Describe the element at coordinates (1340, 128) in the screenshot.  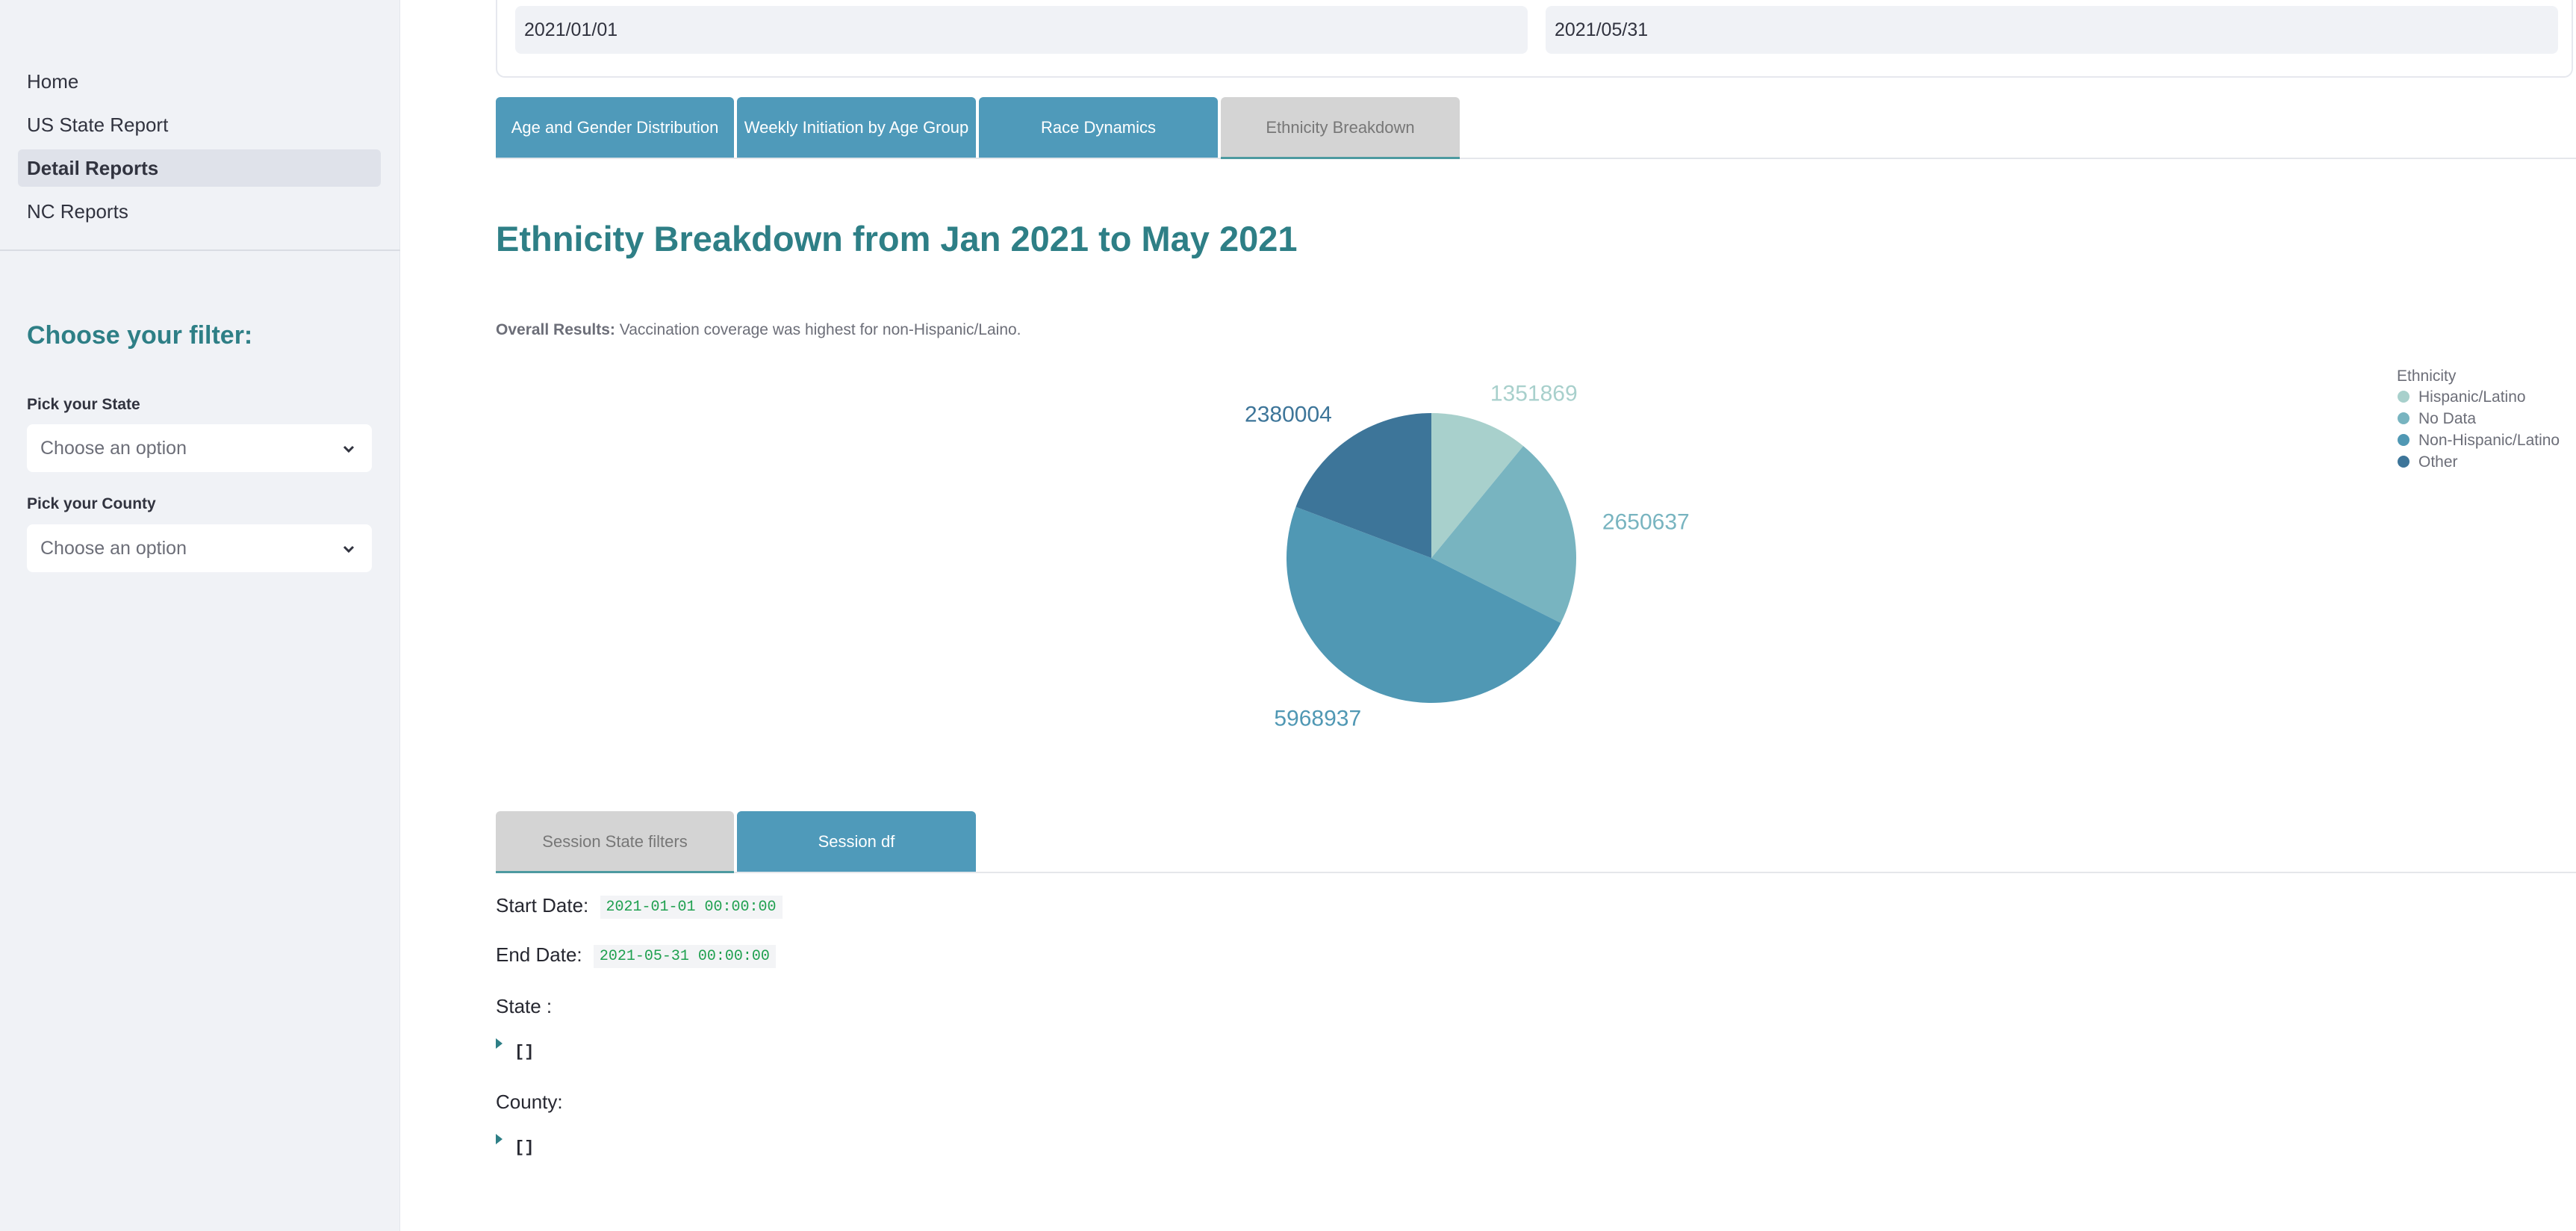
I see `tab-ethnicity-breakdown: Ethnicity Breakdown` at that location.